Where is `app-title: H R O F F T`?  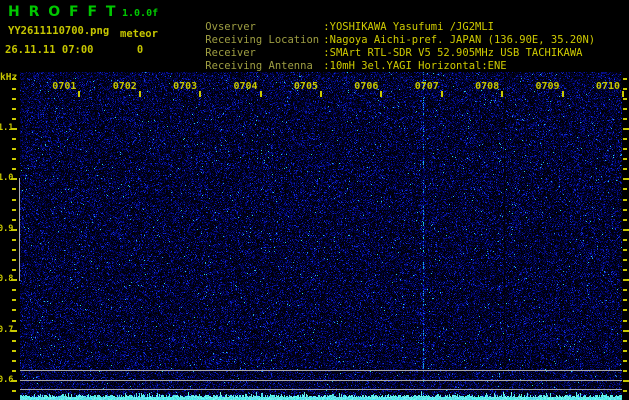
app-title: H R O F F T is located at coordinates (63, 12).